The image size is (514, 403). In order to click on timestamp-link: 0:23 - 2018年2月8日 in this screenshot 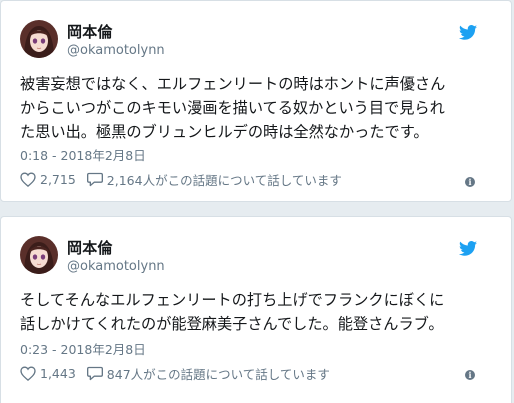, I will do `click(83, 348)`.